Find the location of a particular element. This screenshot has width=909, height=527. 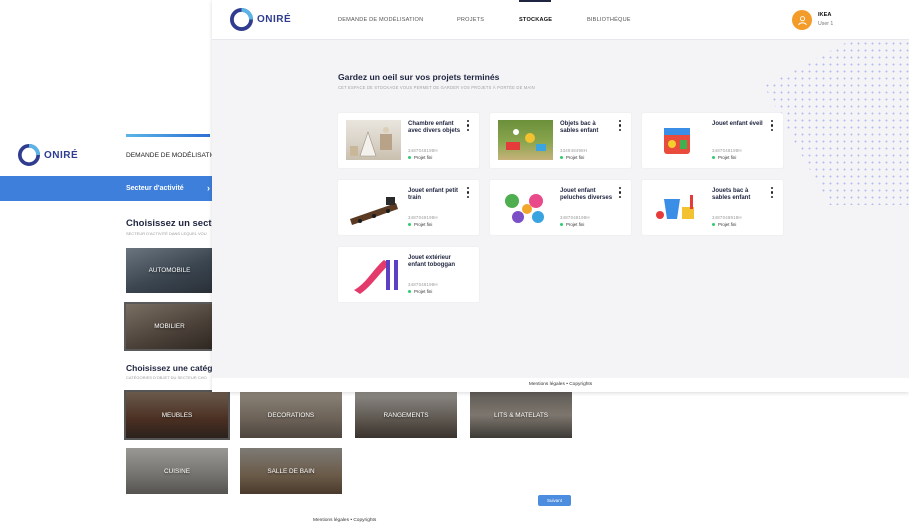

page-title: Gardez un oeil sur vos projets terminés is located at coordinates (419, 77).